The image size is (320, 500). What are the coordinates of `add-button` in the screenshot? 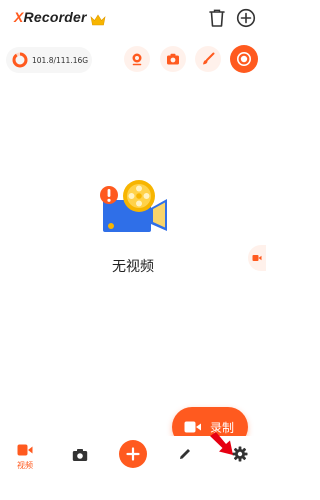 It's located at (133, 454).